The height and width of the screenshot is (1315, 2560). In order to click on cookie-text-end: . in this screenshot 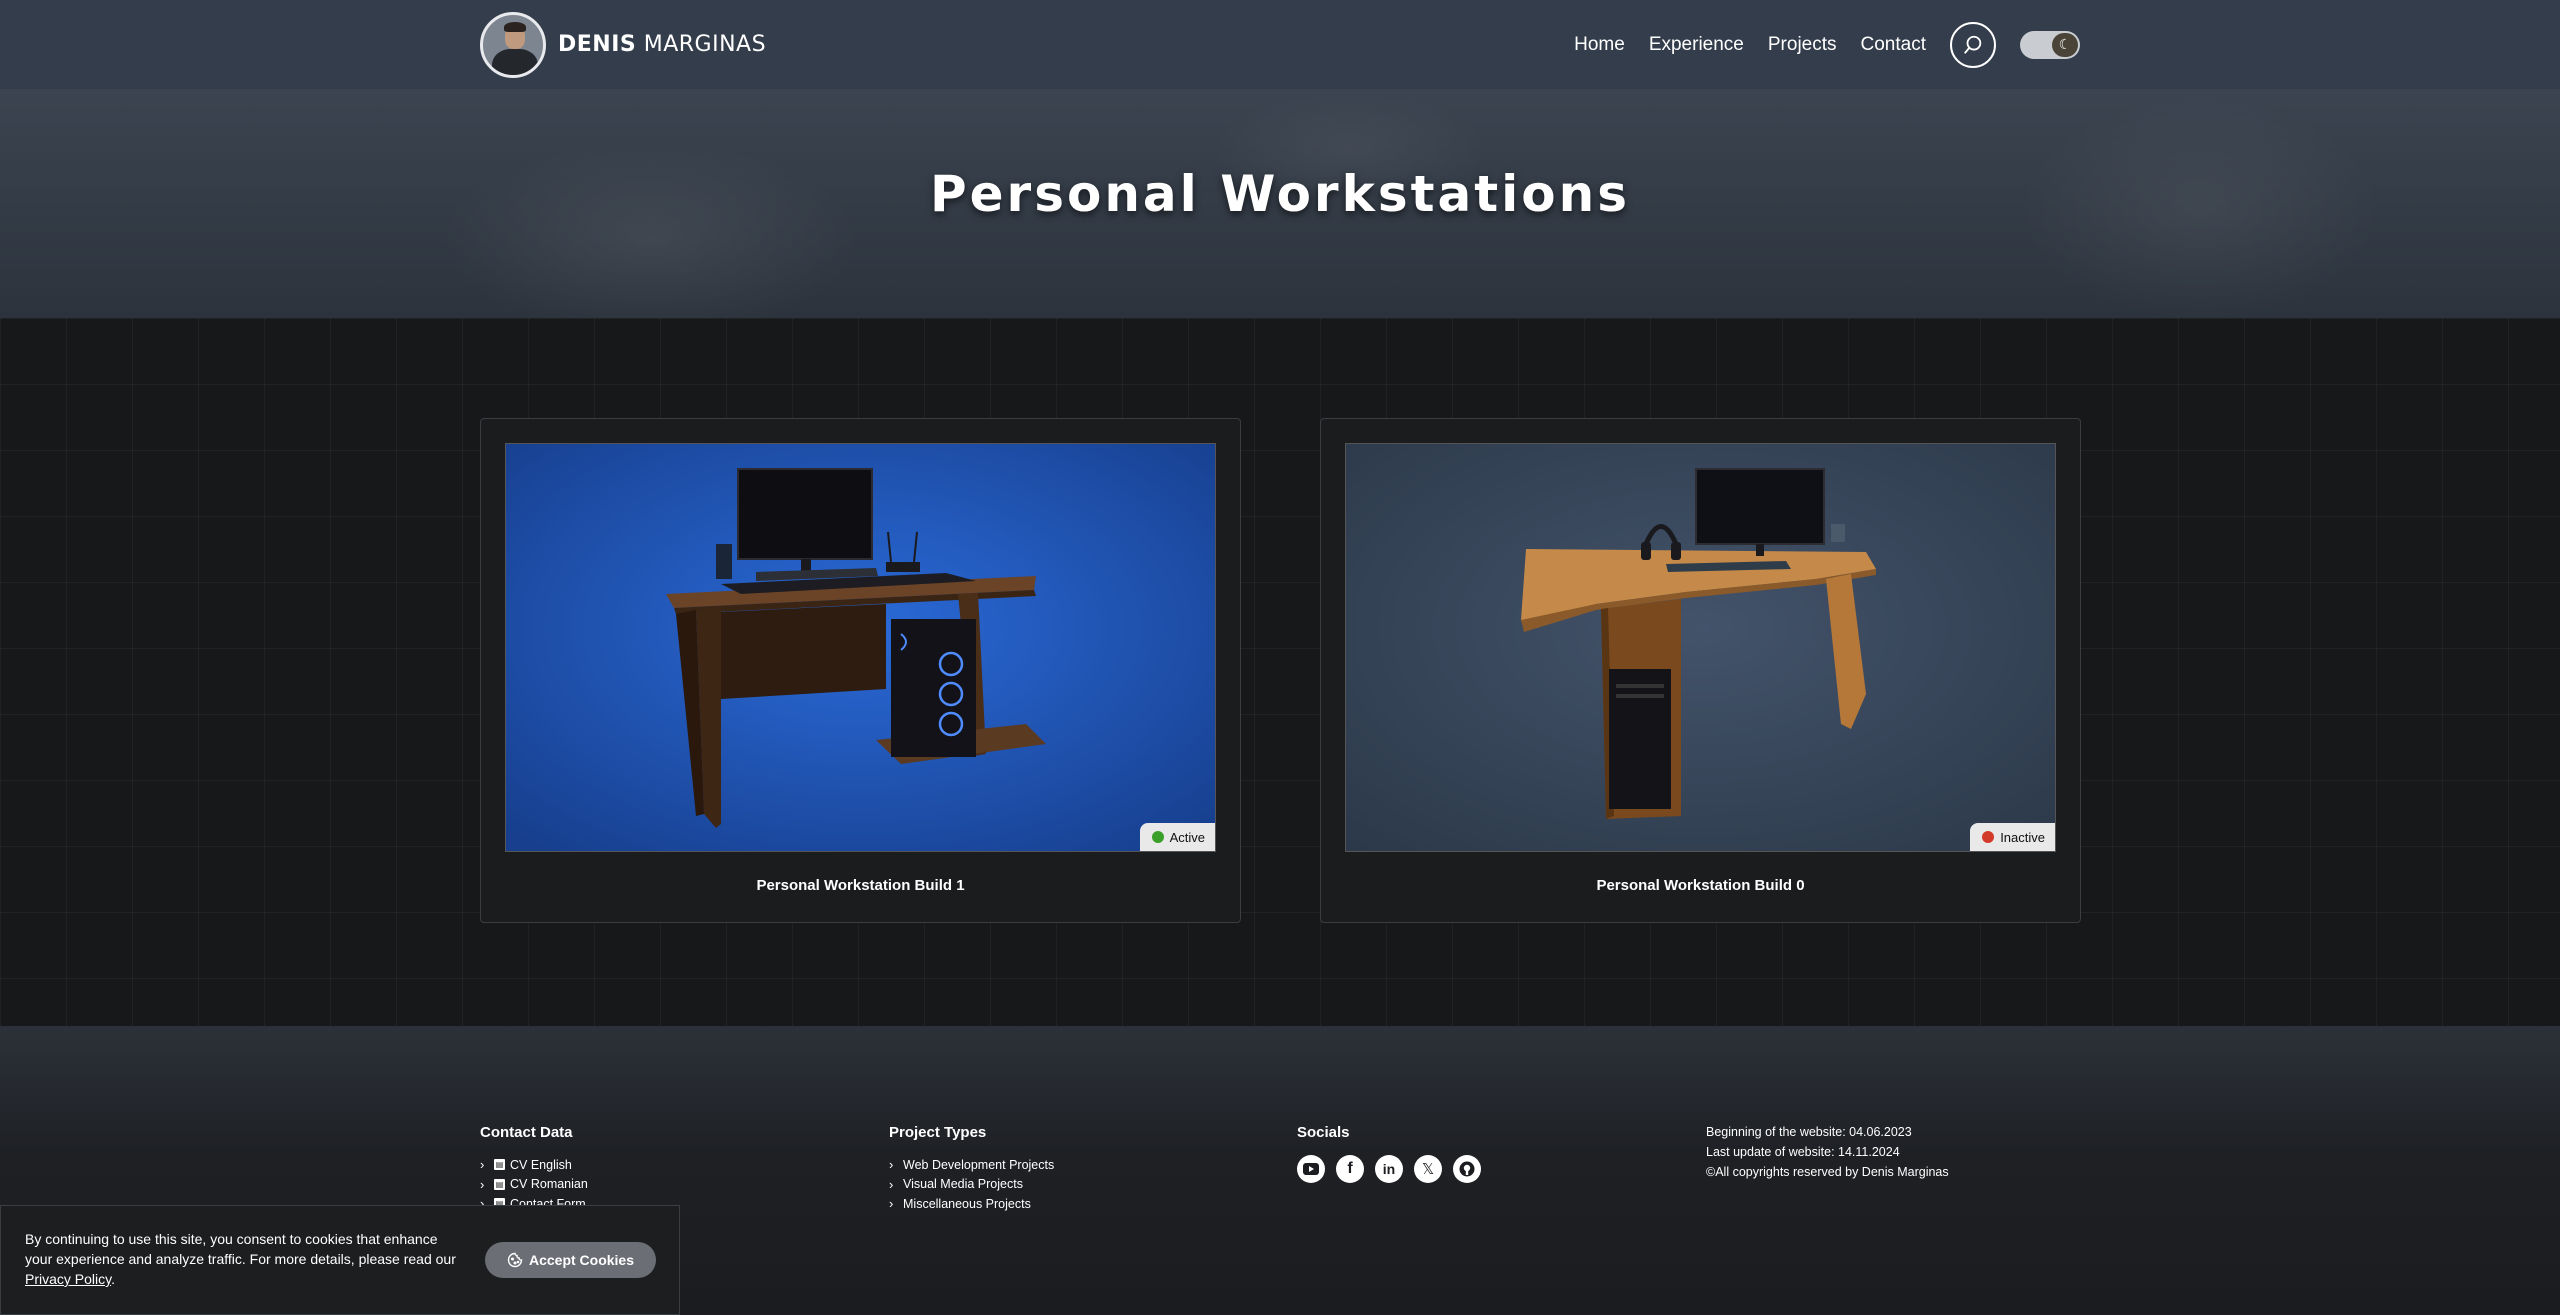, I will do `click(113, 1279)`.